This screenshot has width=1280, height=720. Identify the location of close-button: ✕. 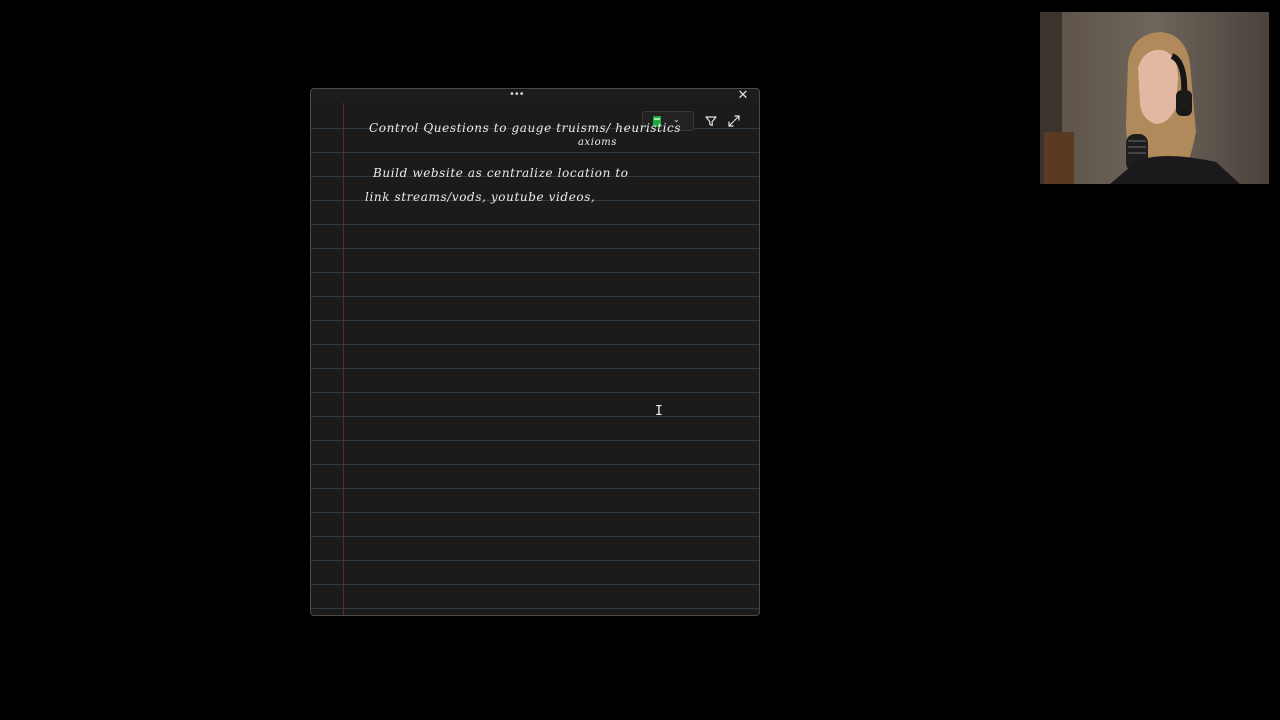
(743, 96).